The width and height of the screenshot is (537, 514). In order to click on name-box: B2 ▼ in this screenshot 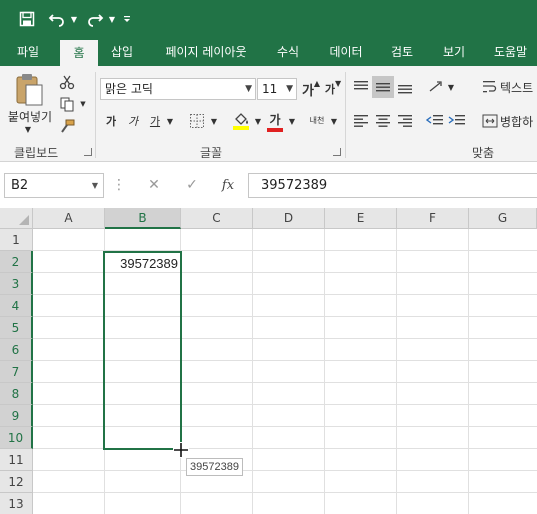, I will do `click(54, 185)`.